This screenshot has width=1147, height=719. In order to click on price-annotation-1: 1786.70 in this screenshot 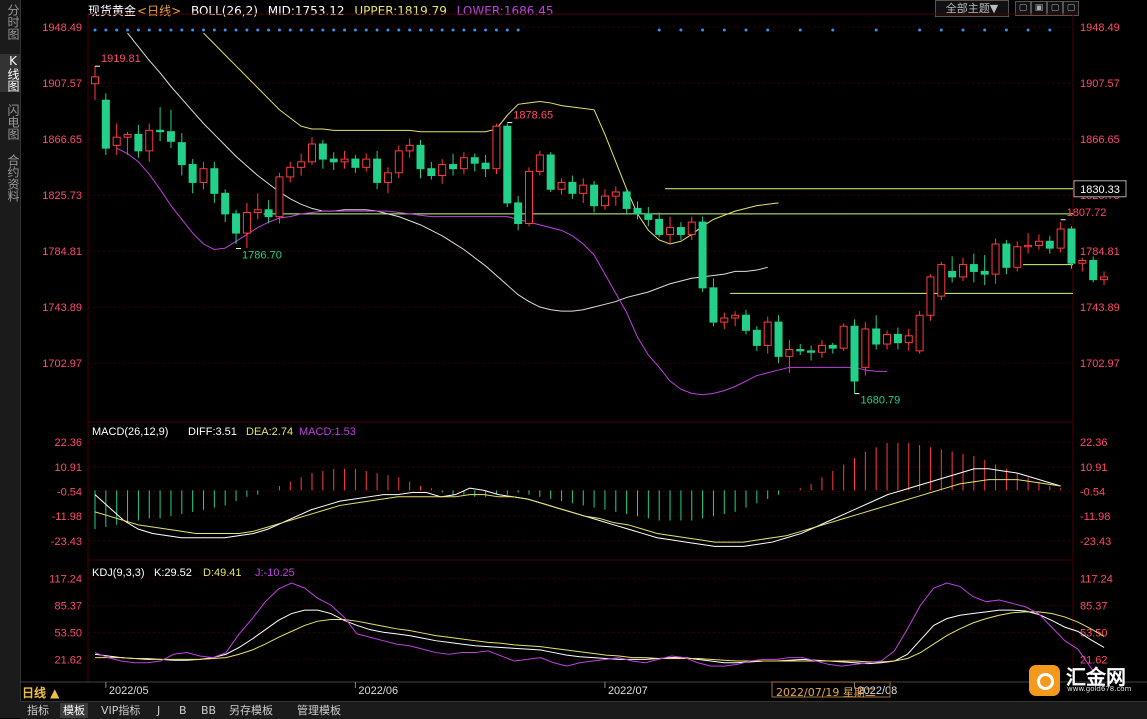, I will do `click(262, 256)`.